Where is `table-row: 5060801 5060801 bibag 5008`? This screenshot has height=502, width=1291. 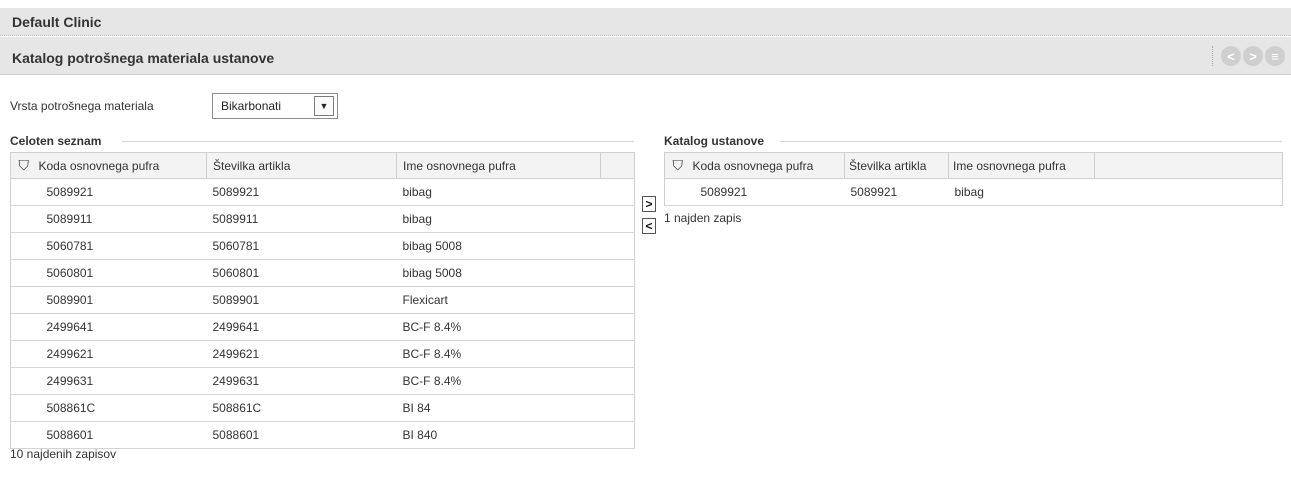
table-row: 5060801 5060801 bibag 5008 is located at coordinates (322, 273).